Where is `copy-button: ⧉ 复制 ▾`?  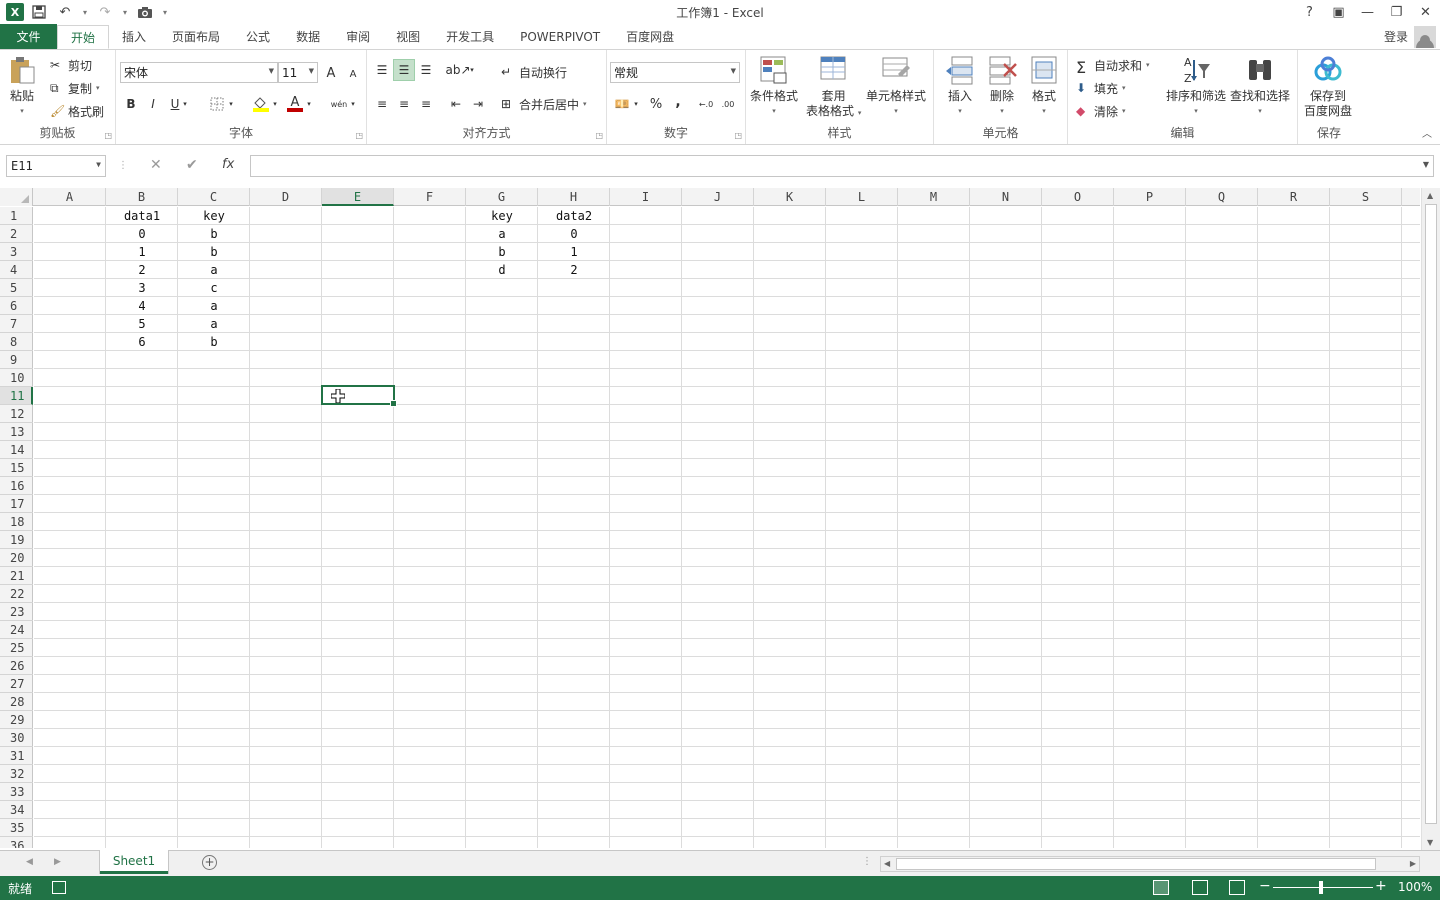 copy-button: ⧉ 复制 ▾ is located at coordinates (75, 88).